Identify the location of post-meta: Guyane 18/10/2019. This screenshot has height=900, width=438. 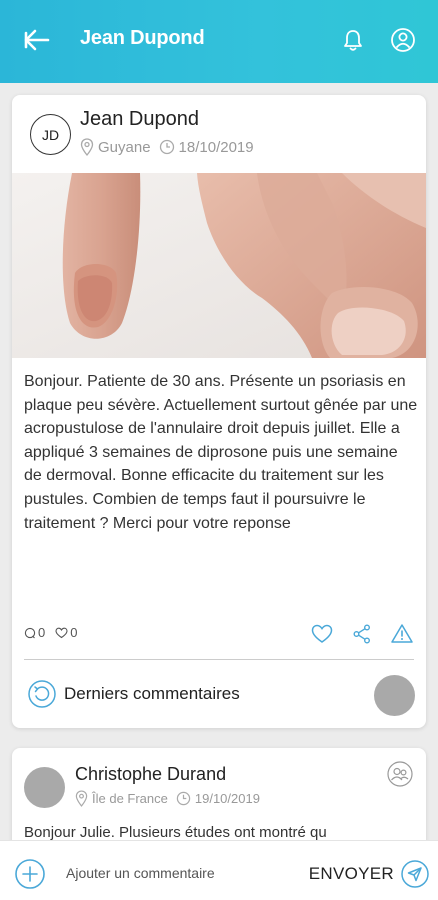
(167, 147).